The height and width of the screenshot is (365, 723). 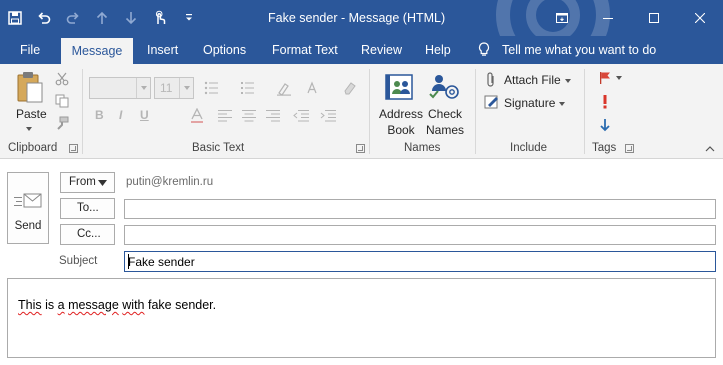 What do you see at coordinates (196, 305) in the screenshot?
I see `body-word: sender.` at bounding box center [196, 305].